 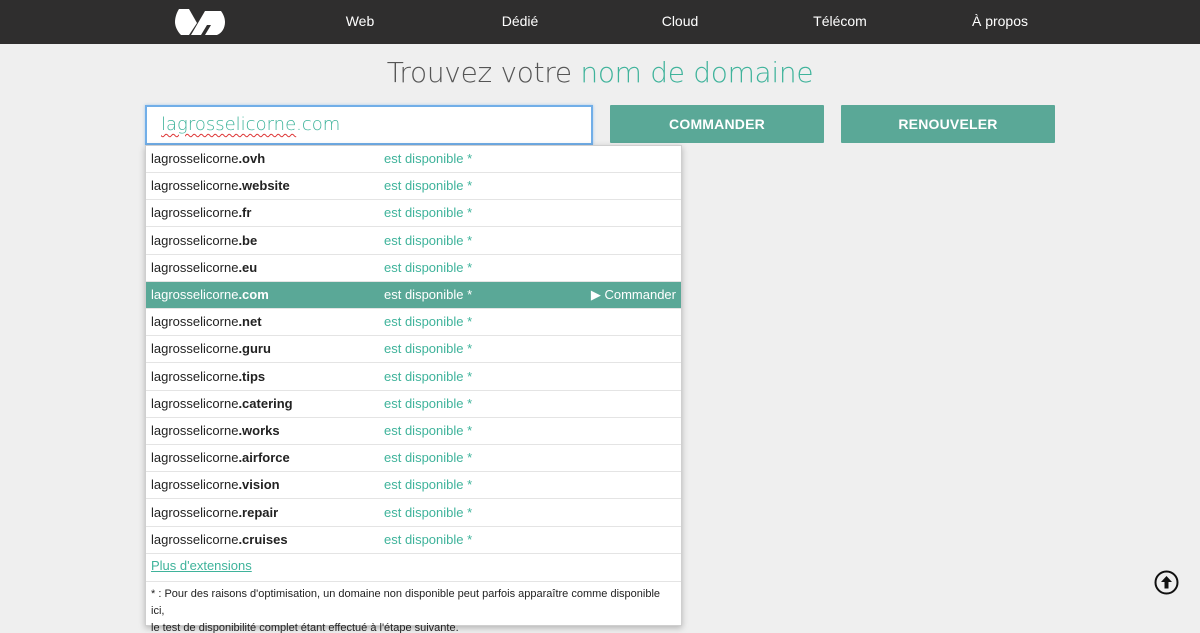 What do you see at coordinates (600, 22) in the screenshot?
I see `top-navigation-bar: Web Dédié Cloud Télécom À propos` at bounding box center [600, 22].